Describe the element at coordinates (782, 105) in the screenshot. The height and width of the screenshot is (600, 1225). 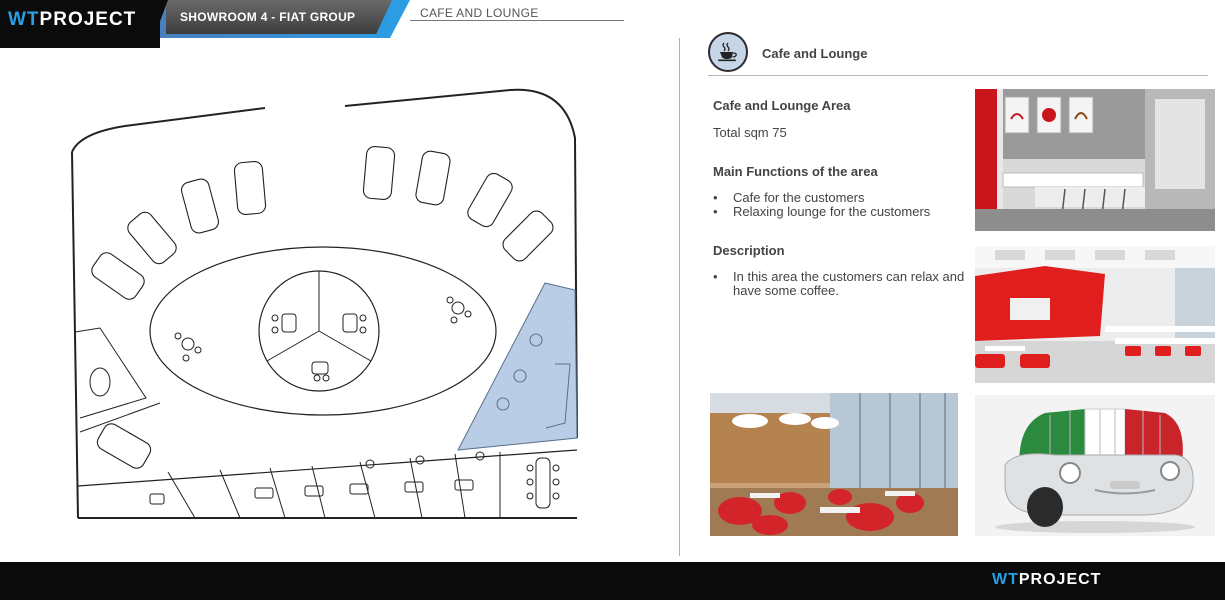
I see `area-title: Cafe and Lounge Area` at that location.